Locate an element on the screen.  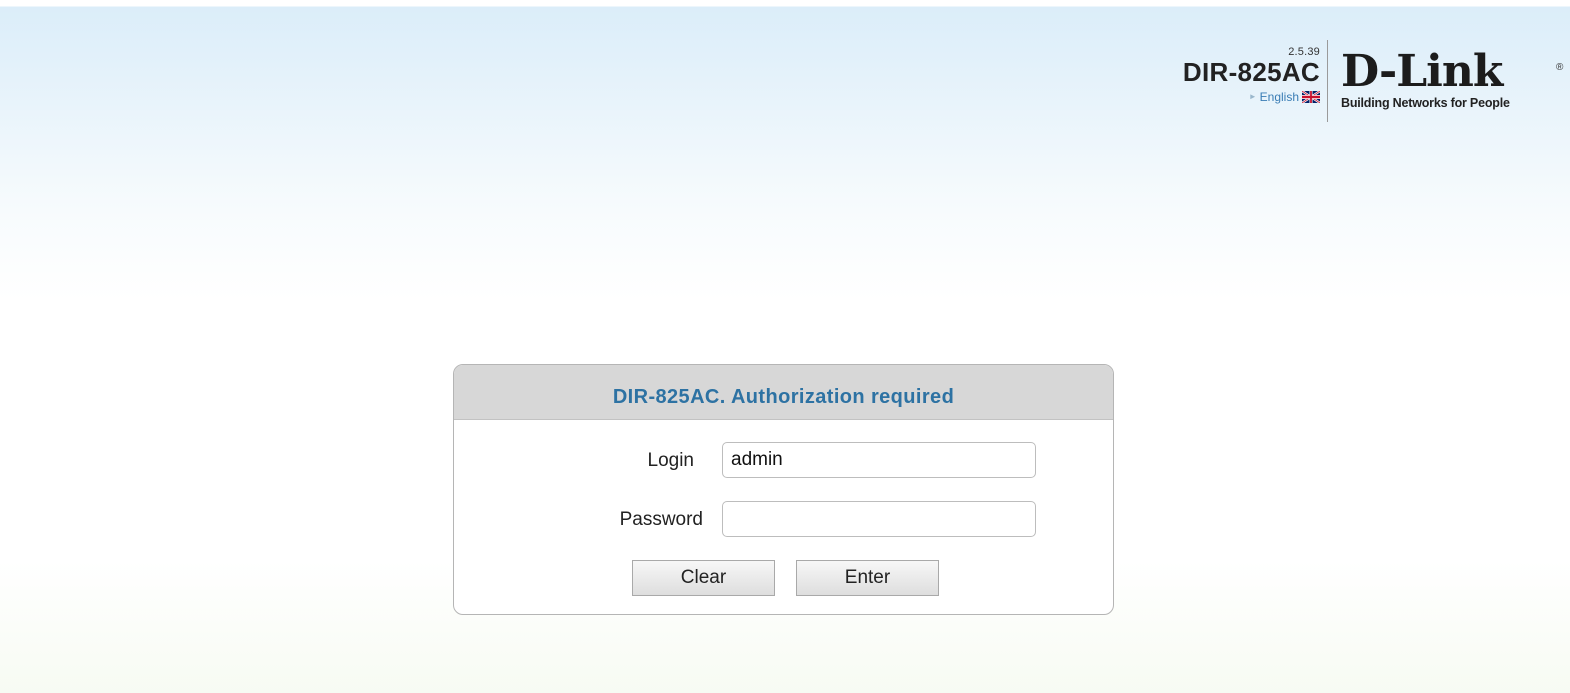
language-selector: ► English is located at coordinates (1284, 97).